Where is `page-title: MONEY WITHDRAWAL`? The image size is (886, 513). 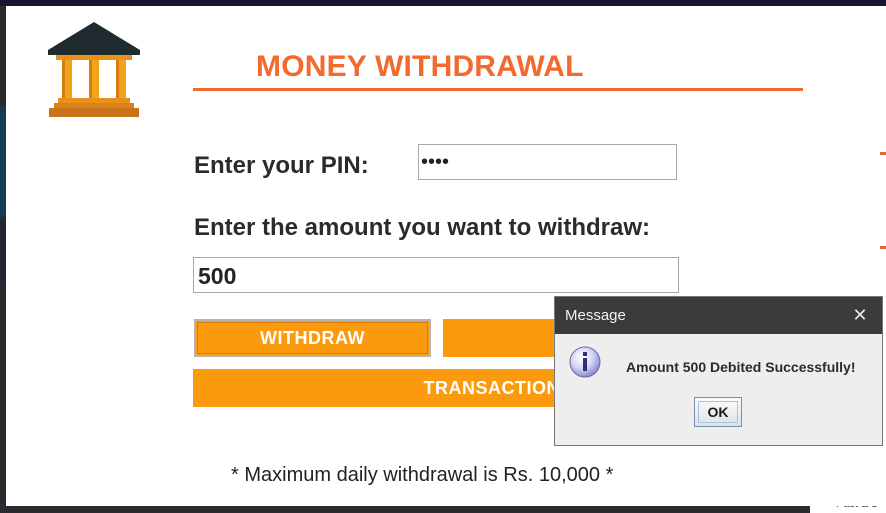
page-title: MONEY WITHDRAWAL is located at coordinates (420, 66).